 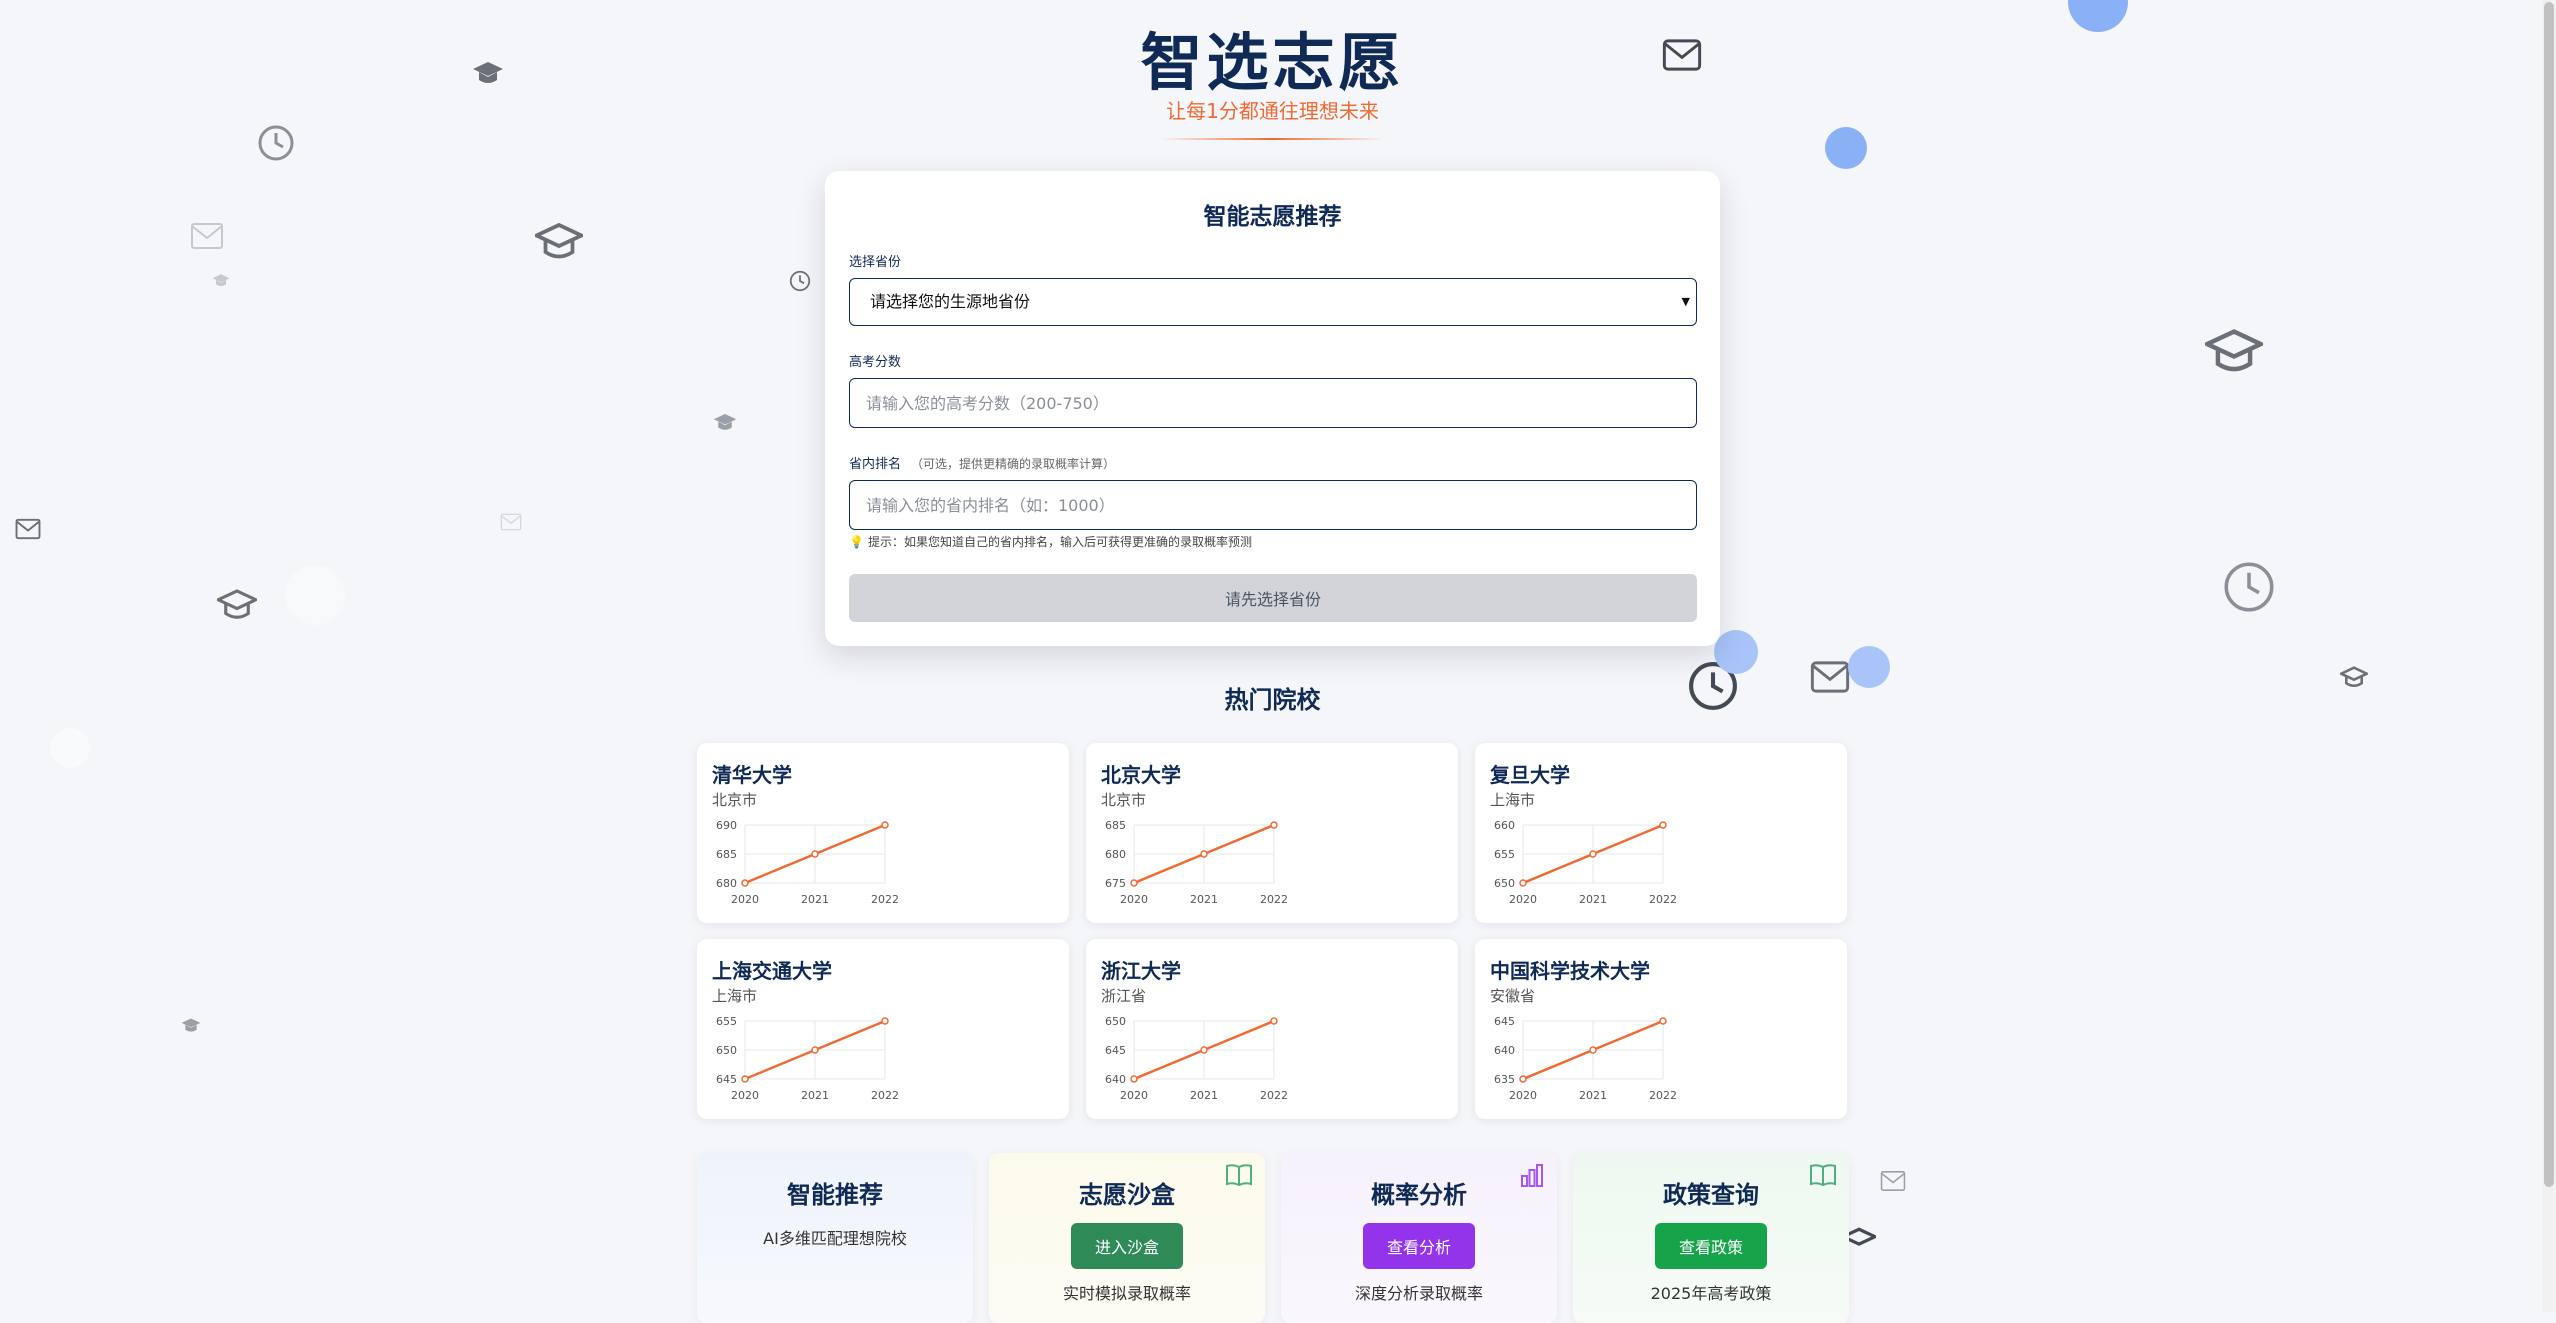 What do you see at coordinates (1141, 971) in the screenshot?
I see `university-name: 浙江大学` at bounding box center [1141, 971].